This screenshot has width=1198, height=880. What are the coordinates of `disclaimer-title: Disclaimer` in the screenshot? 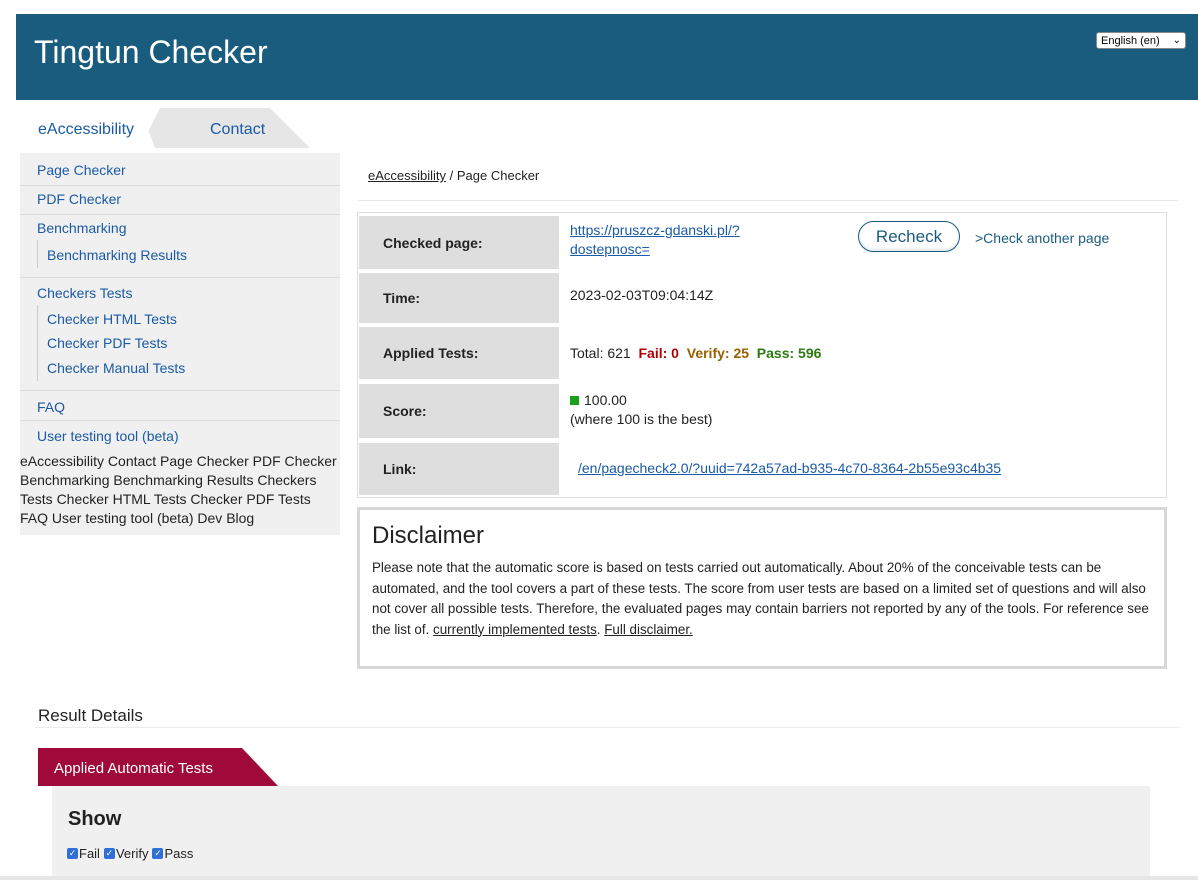 It's located at (428, 535).